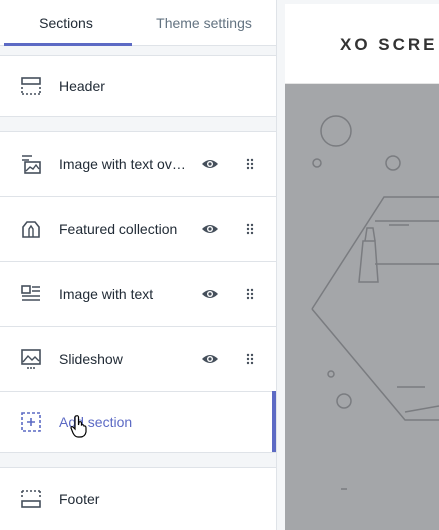  I want to click on active-indicator-bar, so click(274, 421).